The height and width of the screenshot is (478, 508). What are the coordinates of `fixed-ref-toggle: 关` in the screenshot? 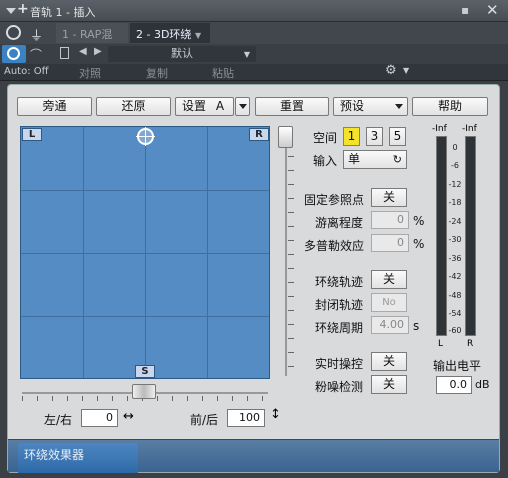 It's located at (389, 197).